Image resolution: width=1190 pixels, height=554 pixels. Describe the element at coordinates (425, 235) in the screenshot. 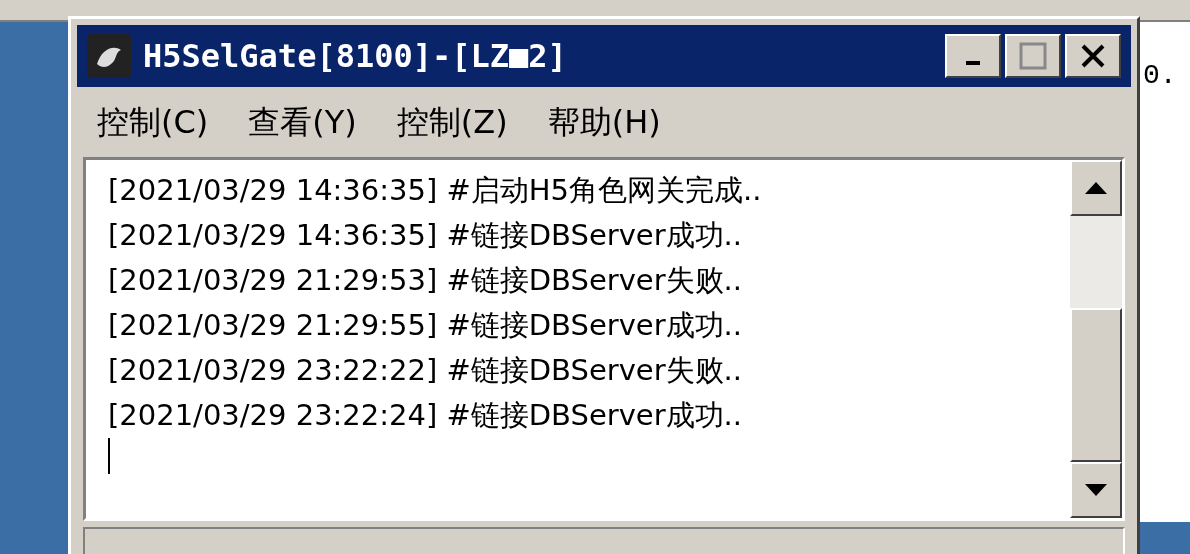

I see `log-line: [2021/03/29 14:36:35] #链接DBServer成功..` at that location.